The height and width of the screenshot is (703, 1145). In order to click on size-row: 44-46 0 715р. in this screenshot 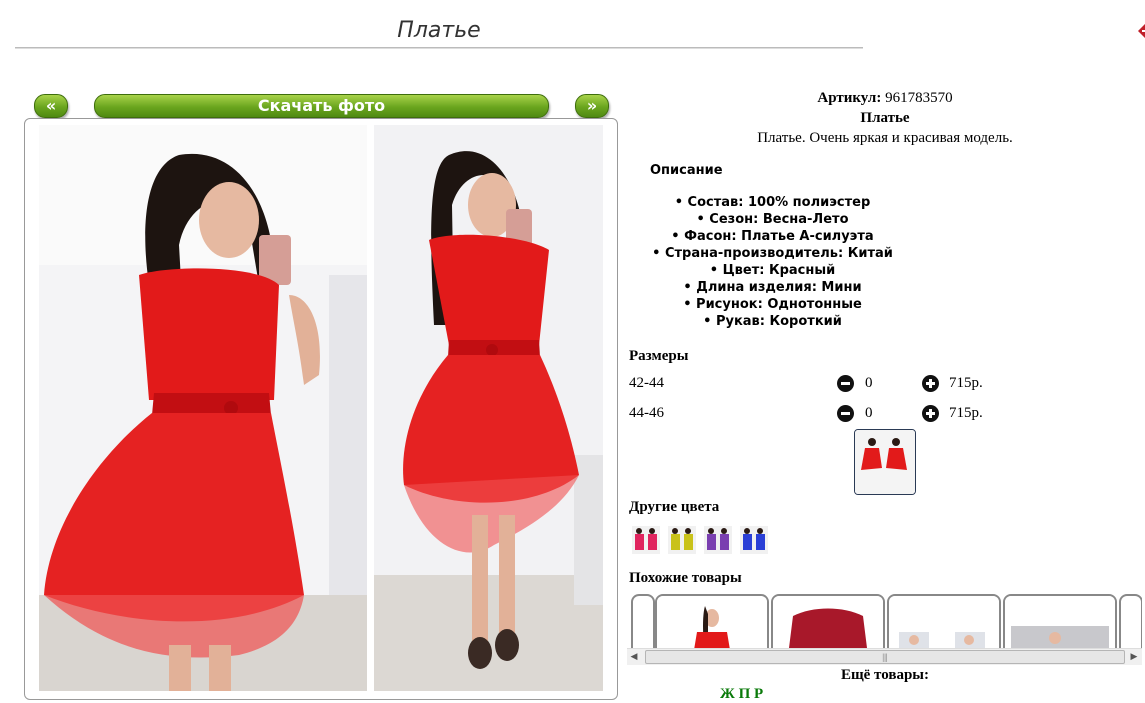, I will do `click(879, 414)`.